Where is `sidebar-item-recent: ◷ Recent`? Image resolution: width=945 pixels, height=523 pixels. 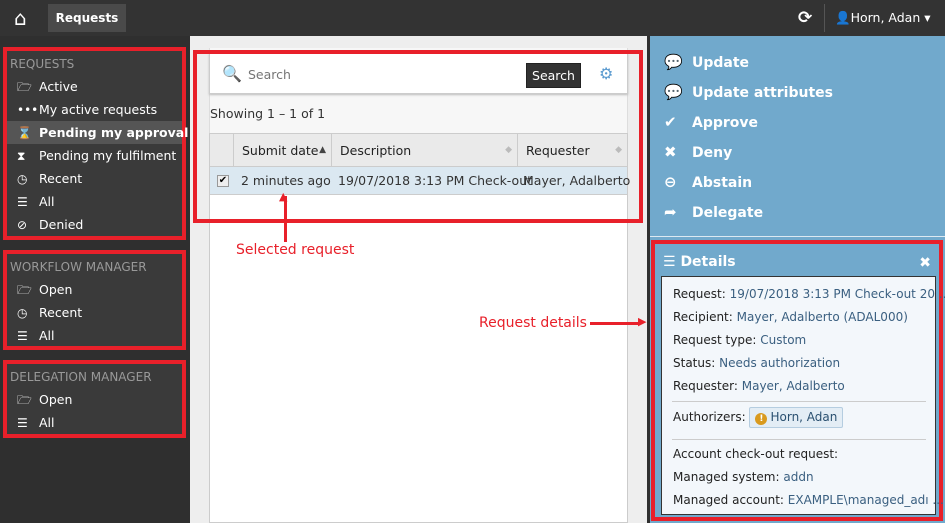 sidebar-item-recent: ◷ Recent is located at coordinates (94, 178).